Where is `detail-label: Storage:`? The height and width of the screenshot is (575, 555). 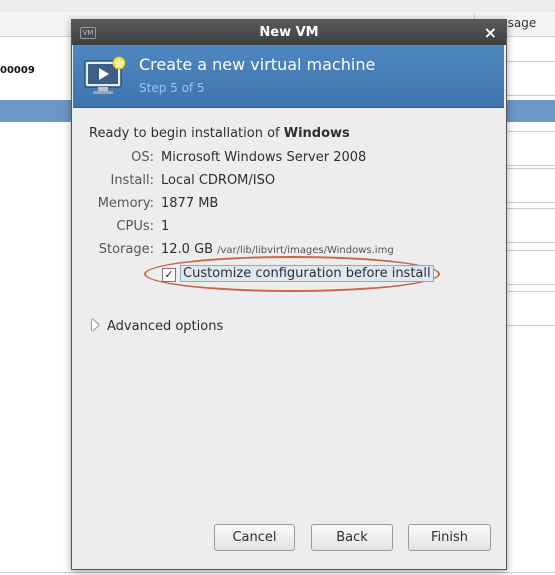 detail-label: Storage: is located at coordinates (126, 249).